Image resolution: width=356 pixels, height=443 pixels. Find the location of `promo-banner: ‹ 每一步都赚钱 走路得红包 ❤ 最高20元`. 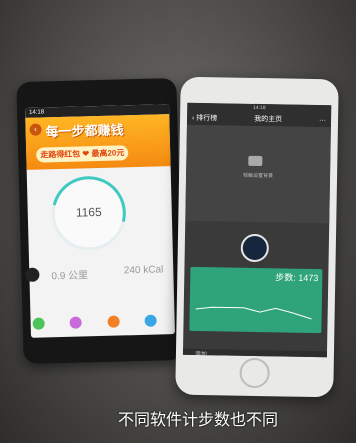

promo-banner: ‹ 每一步都赚钱 走路得红包 ❤ 最高20元 is located at coordinates (98, 142).